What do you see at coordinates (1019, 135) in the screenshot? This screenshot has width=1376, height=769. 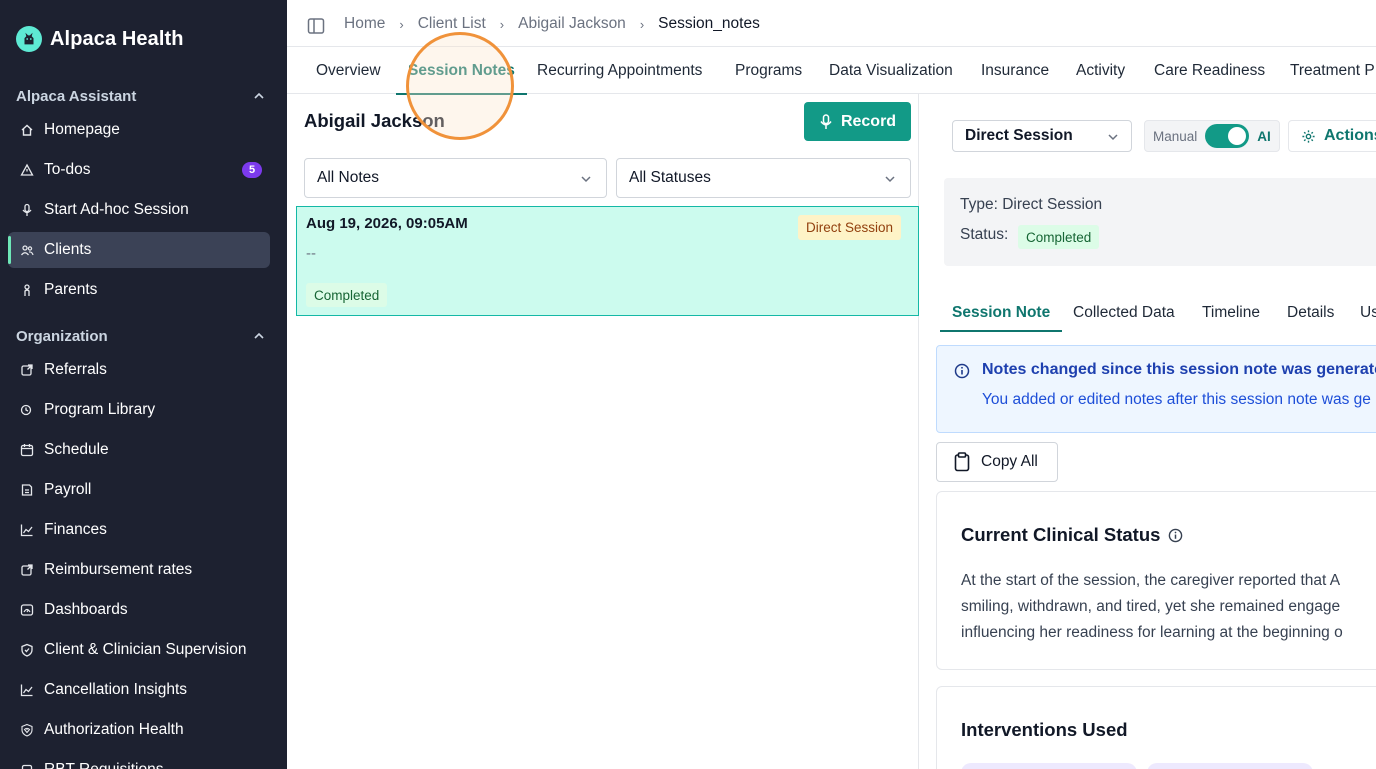 I see `session-type-value: Direct Session` at bounding box center [1019, 135].